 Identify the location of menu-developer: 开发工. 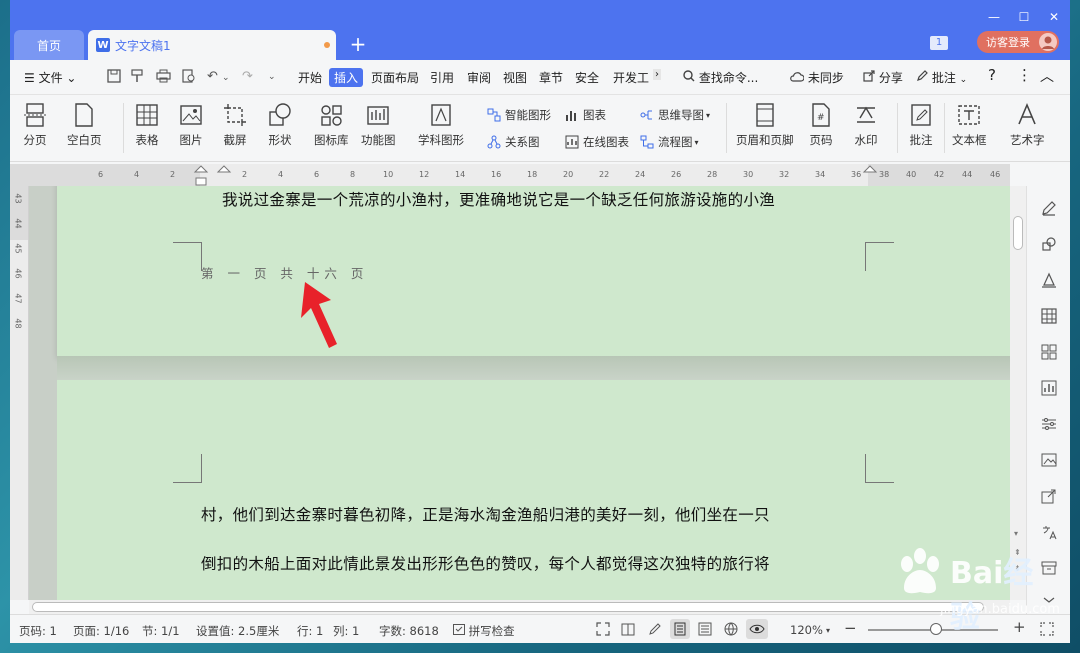
(631, 77).